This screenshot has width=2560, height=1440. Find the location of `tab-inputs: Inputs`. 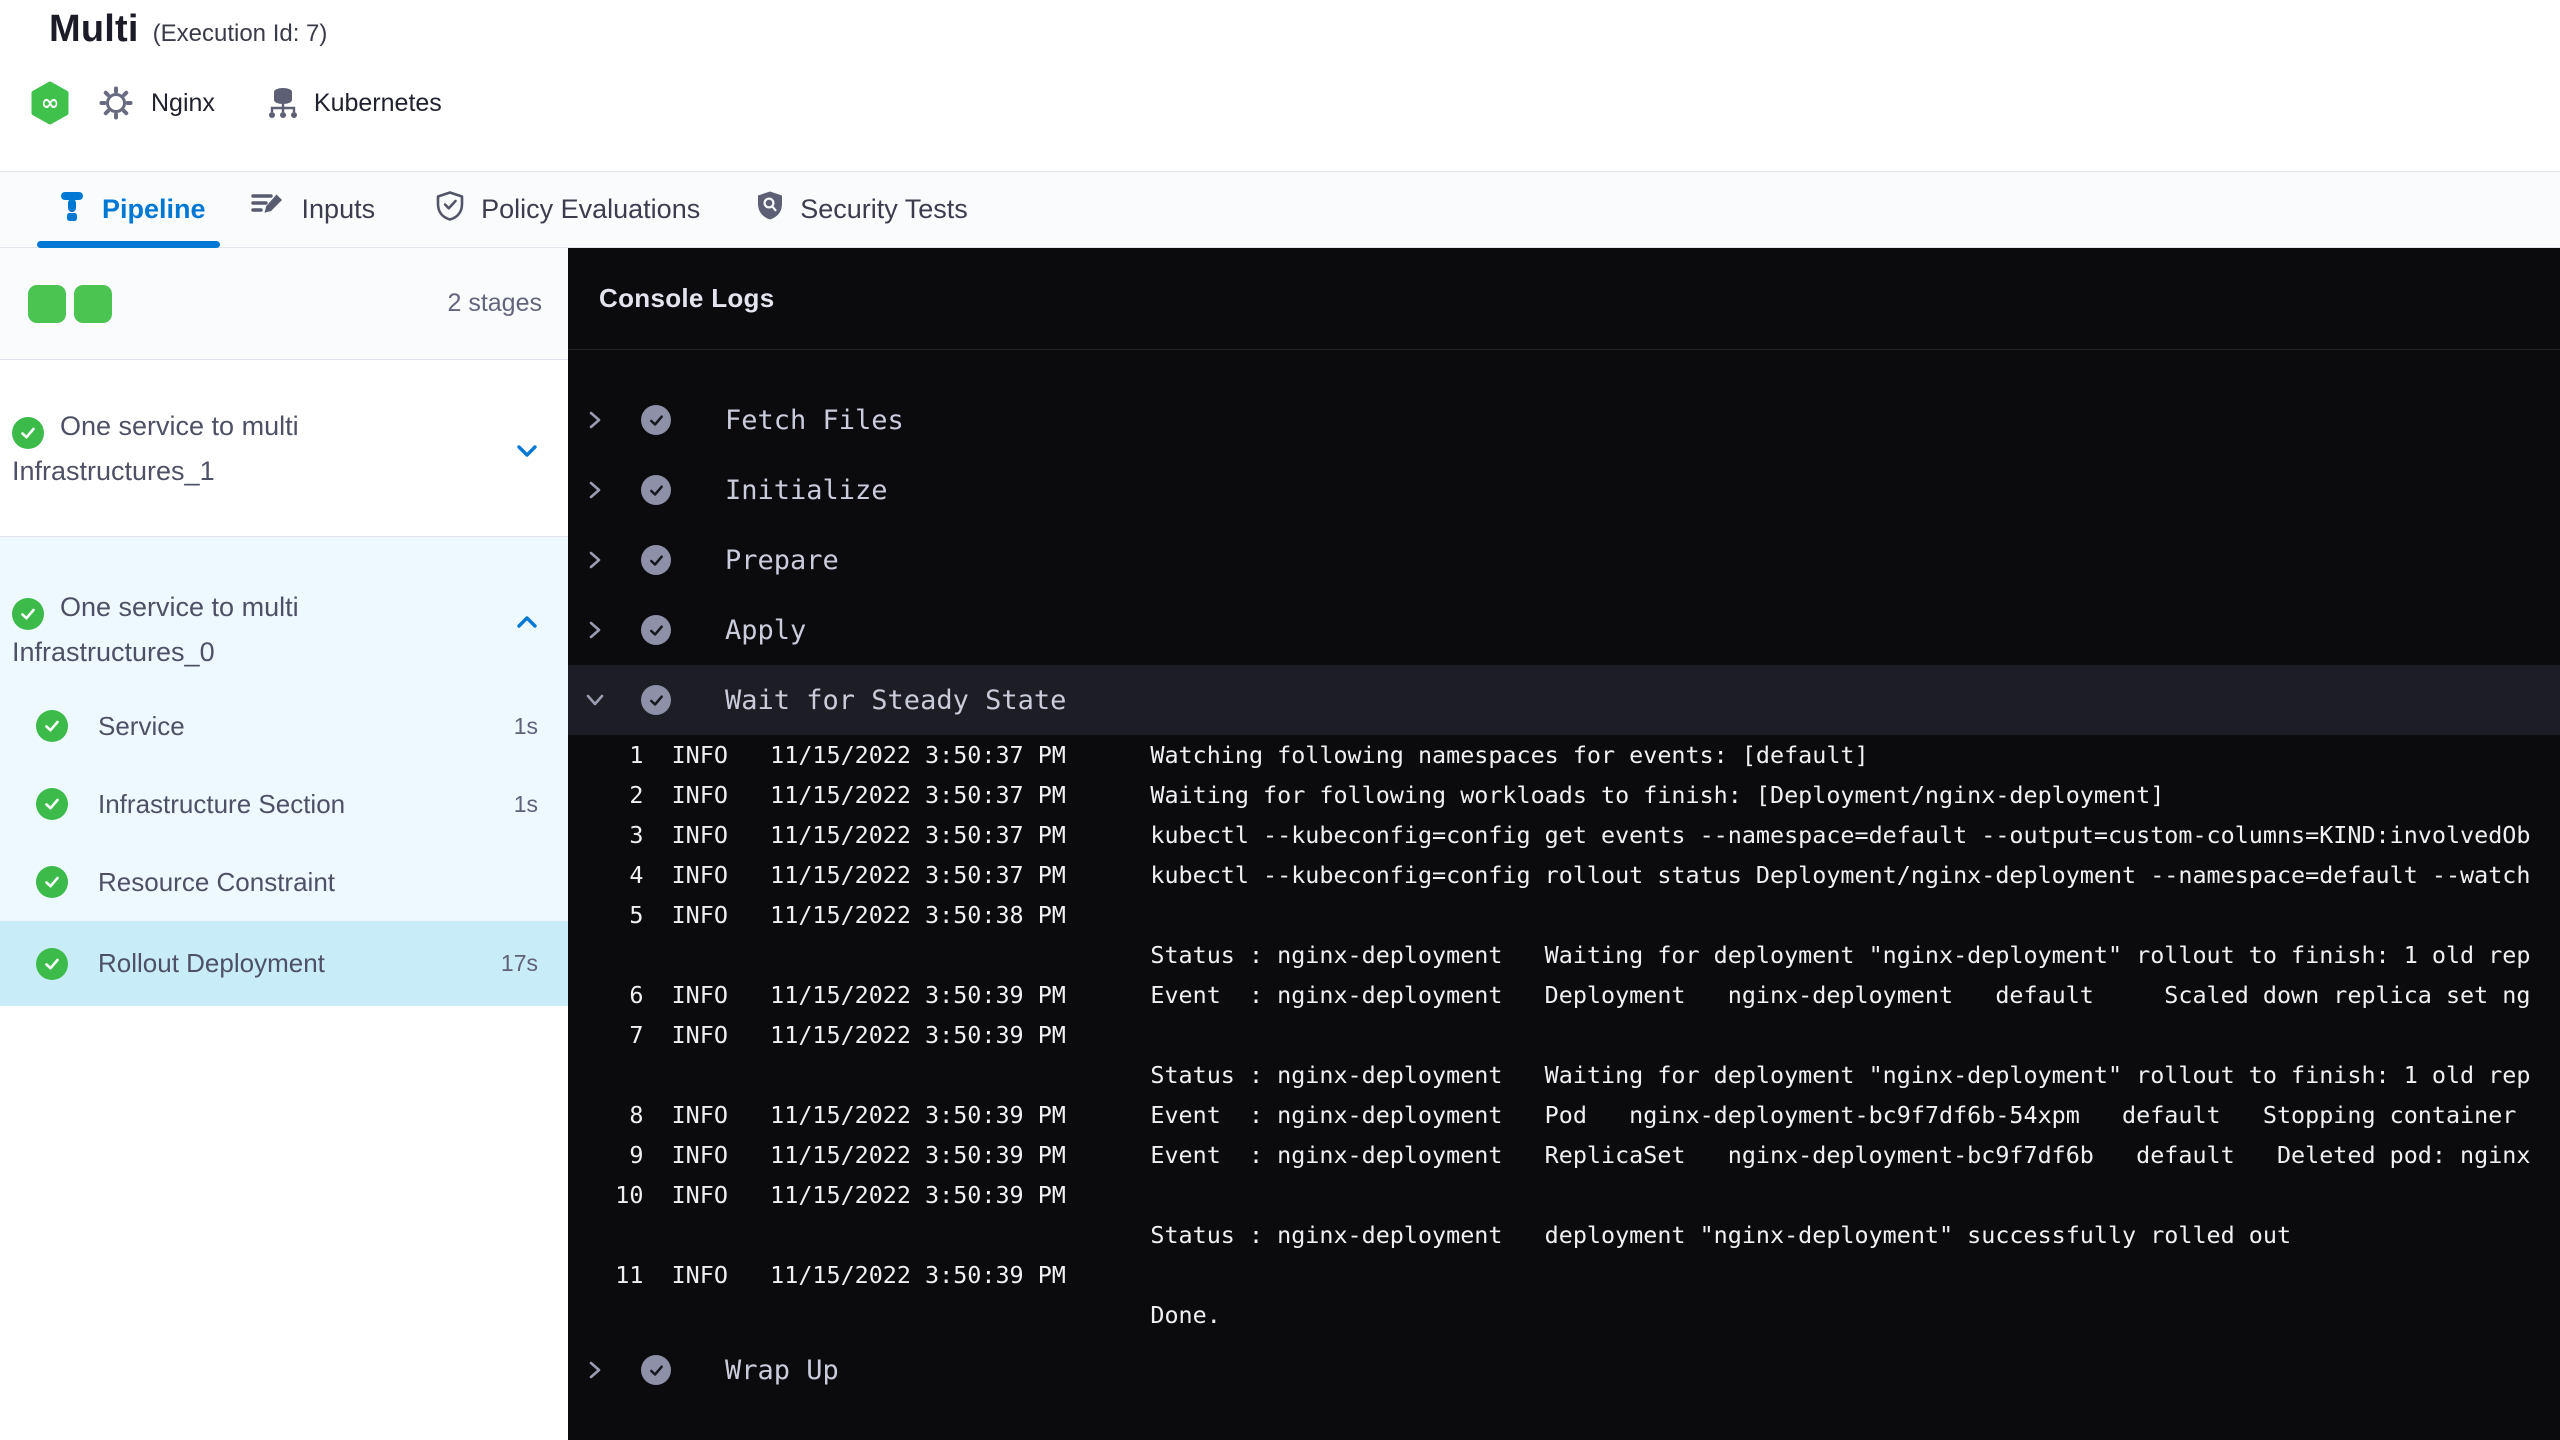

tab-inputs: Inputs is located at coordinates (313, 209).